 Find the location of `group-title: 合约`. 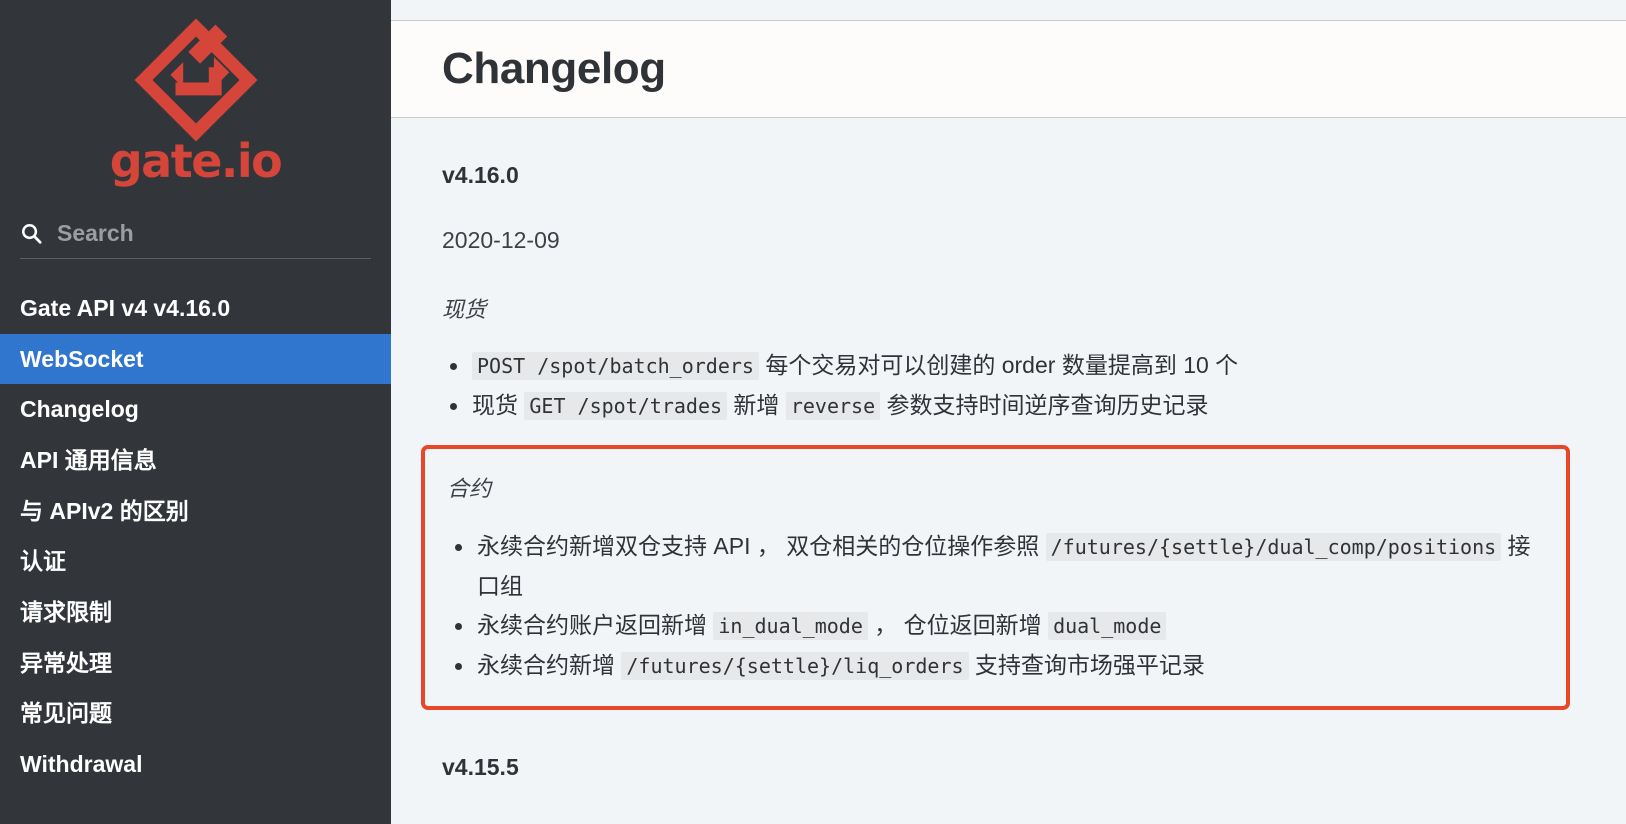

group-title: 合约 is located at coordinates (469, 488).